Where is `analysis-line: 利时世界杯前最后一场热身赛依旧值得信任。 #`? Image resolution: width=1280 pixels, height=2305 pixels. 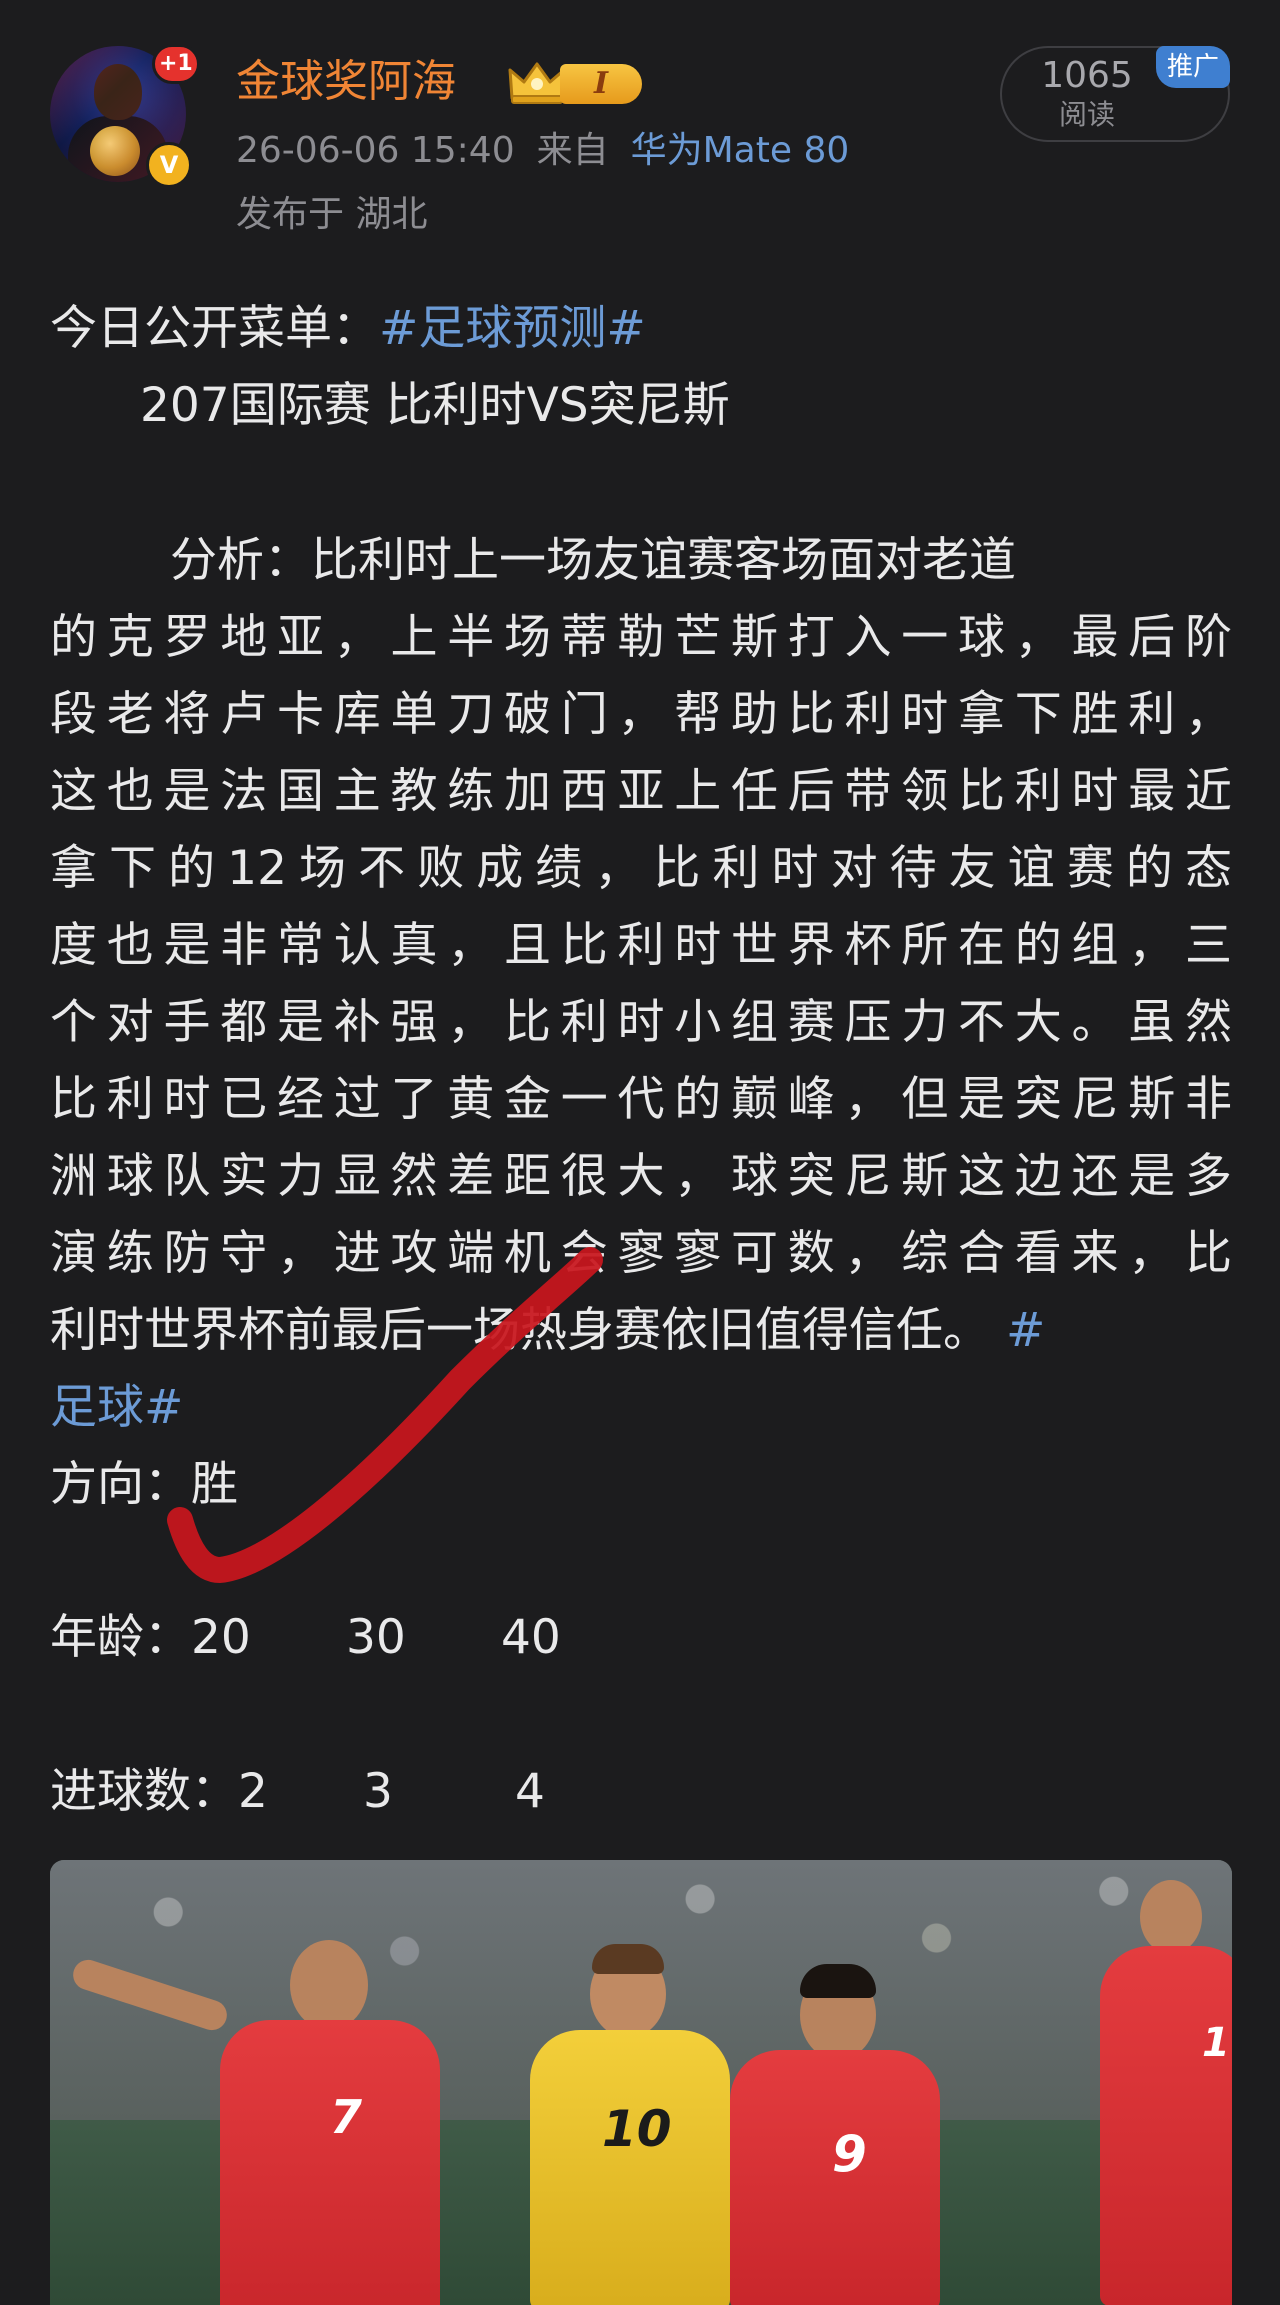 analysis-line: 利时世界杯前最后一场热身赛依旧值得信任。 # is located at coordinates (548, 1330).